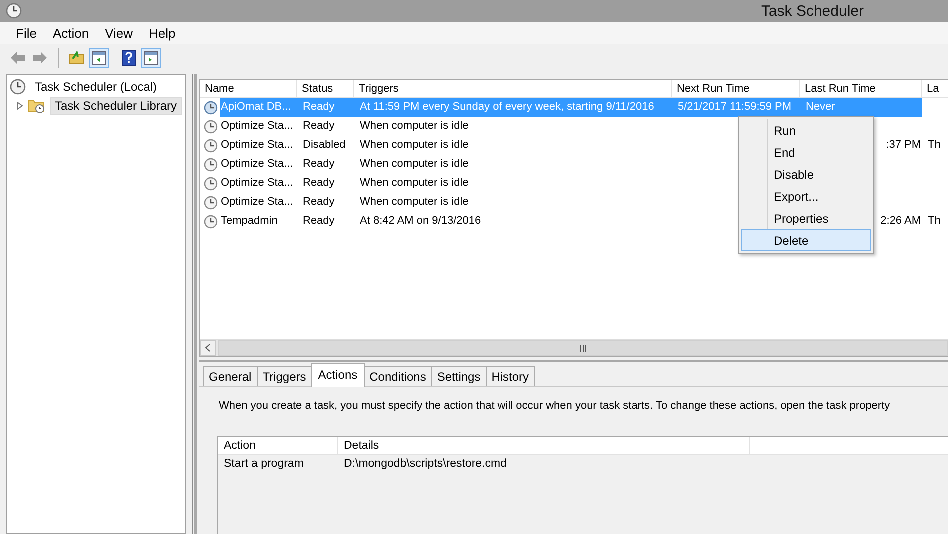 The image size is (948, 534). What do you see at coordinates (278, 445) in the screenshot?
I see `column-header: Action` at bounding box center [278, 445].